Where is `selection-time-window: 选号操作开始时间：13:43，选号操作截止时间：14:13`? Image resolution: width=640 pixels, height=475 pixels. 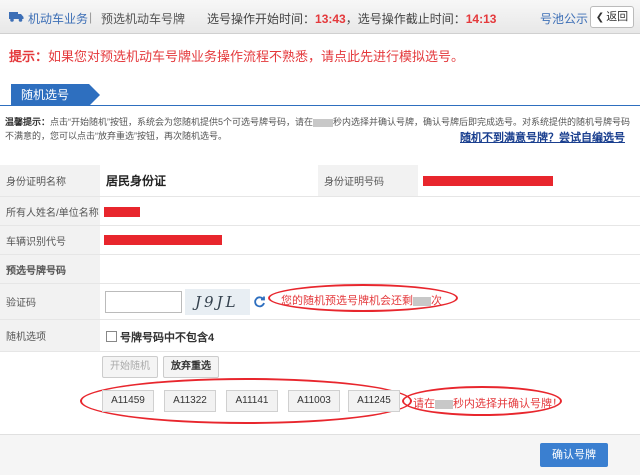 selection-time-window: 选号操作开始时间：13:43，选号操作截止时间：14:13 is located at coordinates (351, 18).